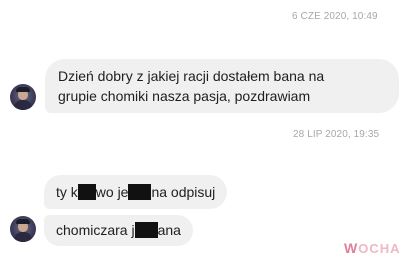 Image resolution: width=412 pixels, height=262 pixels. What do you see at coordinates (184, 96) in the screenshot?
I see `message-text-line: grupie chomiki nasza pasja, pozdrawiam` at bounding box center [184, 96].